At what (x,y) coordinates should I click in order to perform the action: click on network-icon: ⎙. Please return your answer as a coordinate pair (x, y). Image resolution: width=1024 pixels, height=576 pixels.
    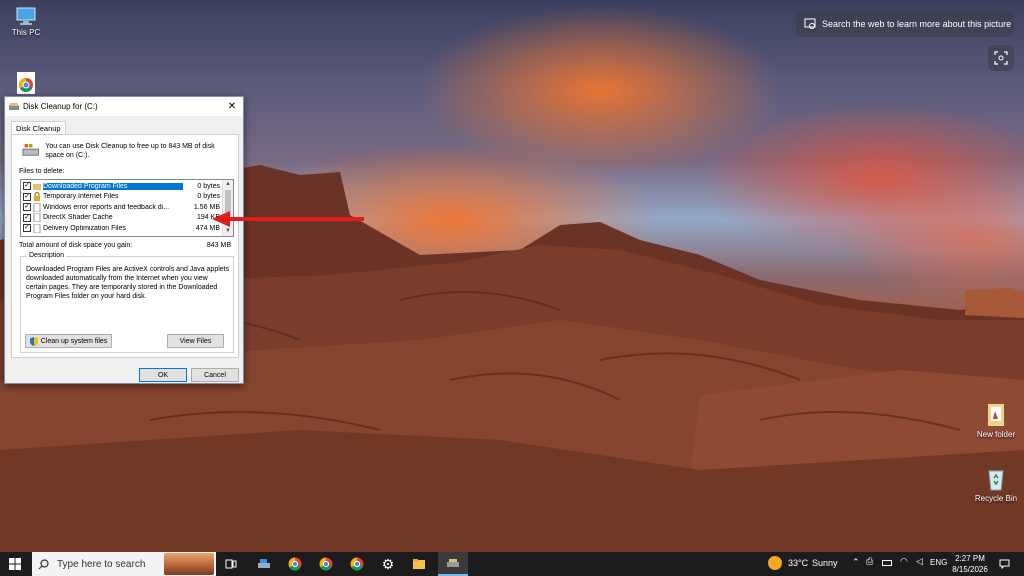
    Looking at the image, I should click on (869, 561).